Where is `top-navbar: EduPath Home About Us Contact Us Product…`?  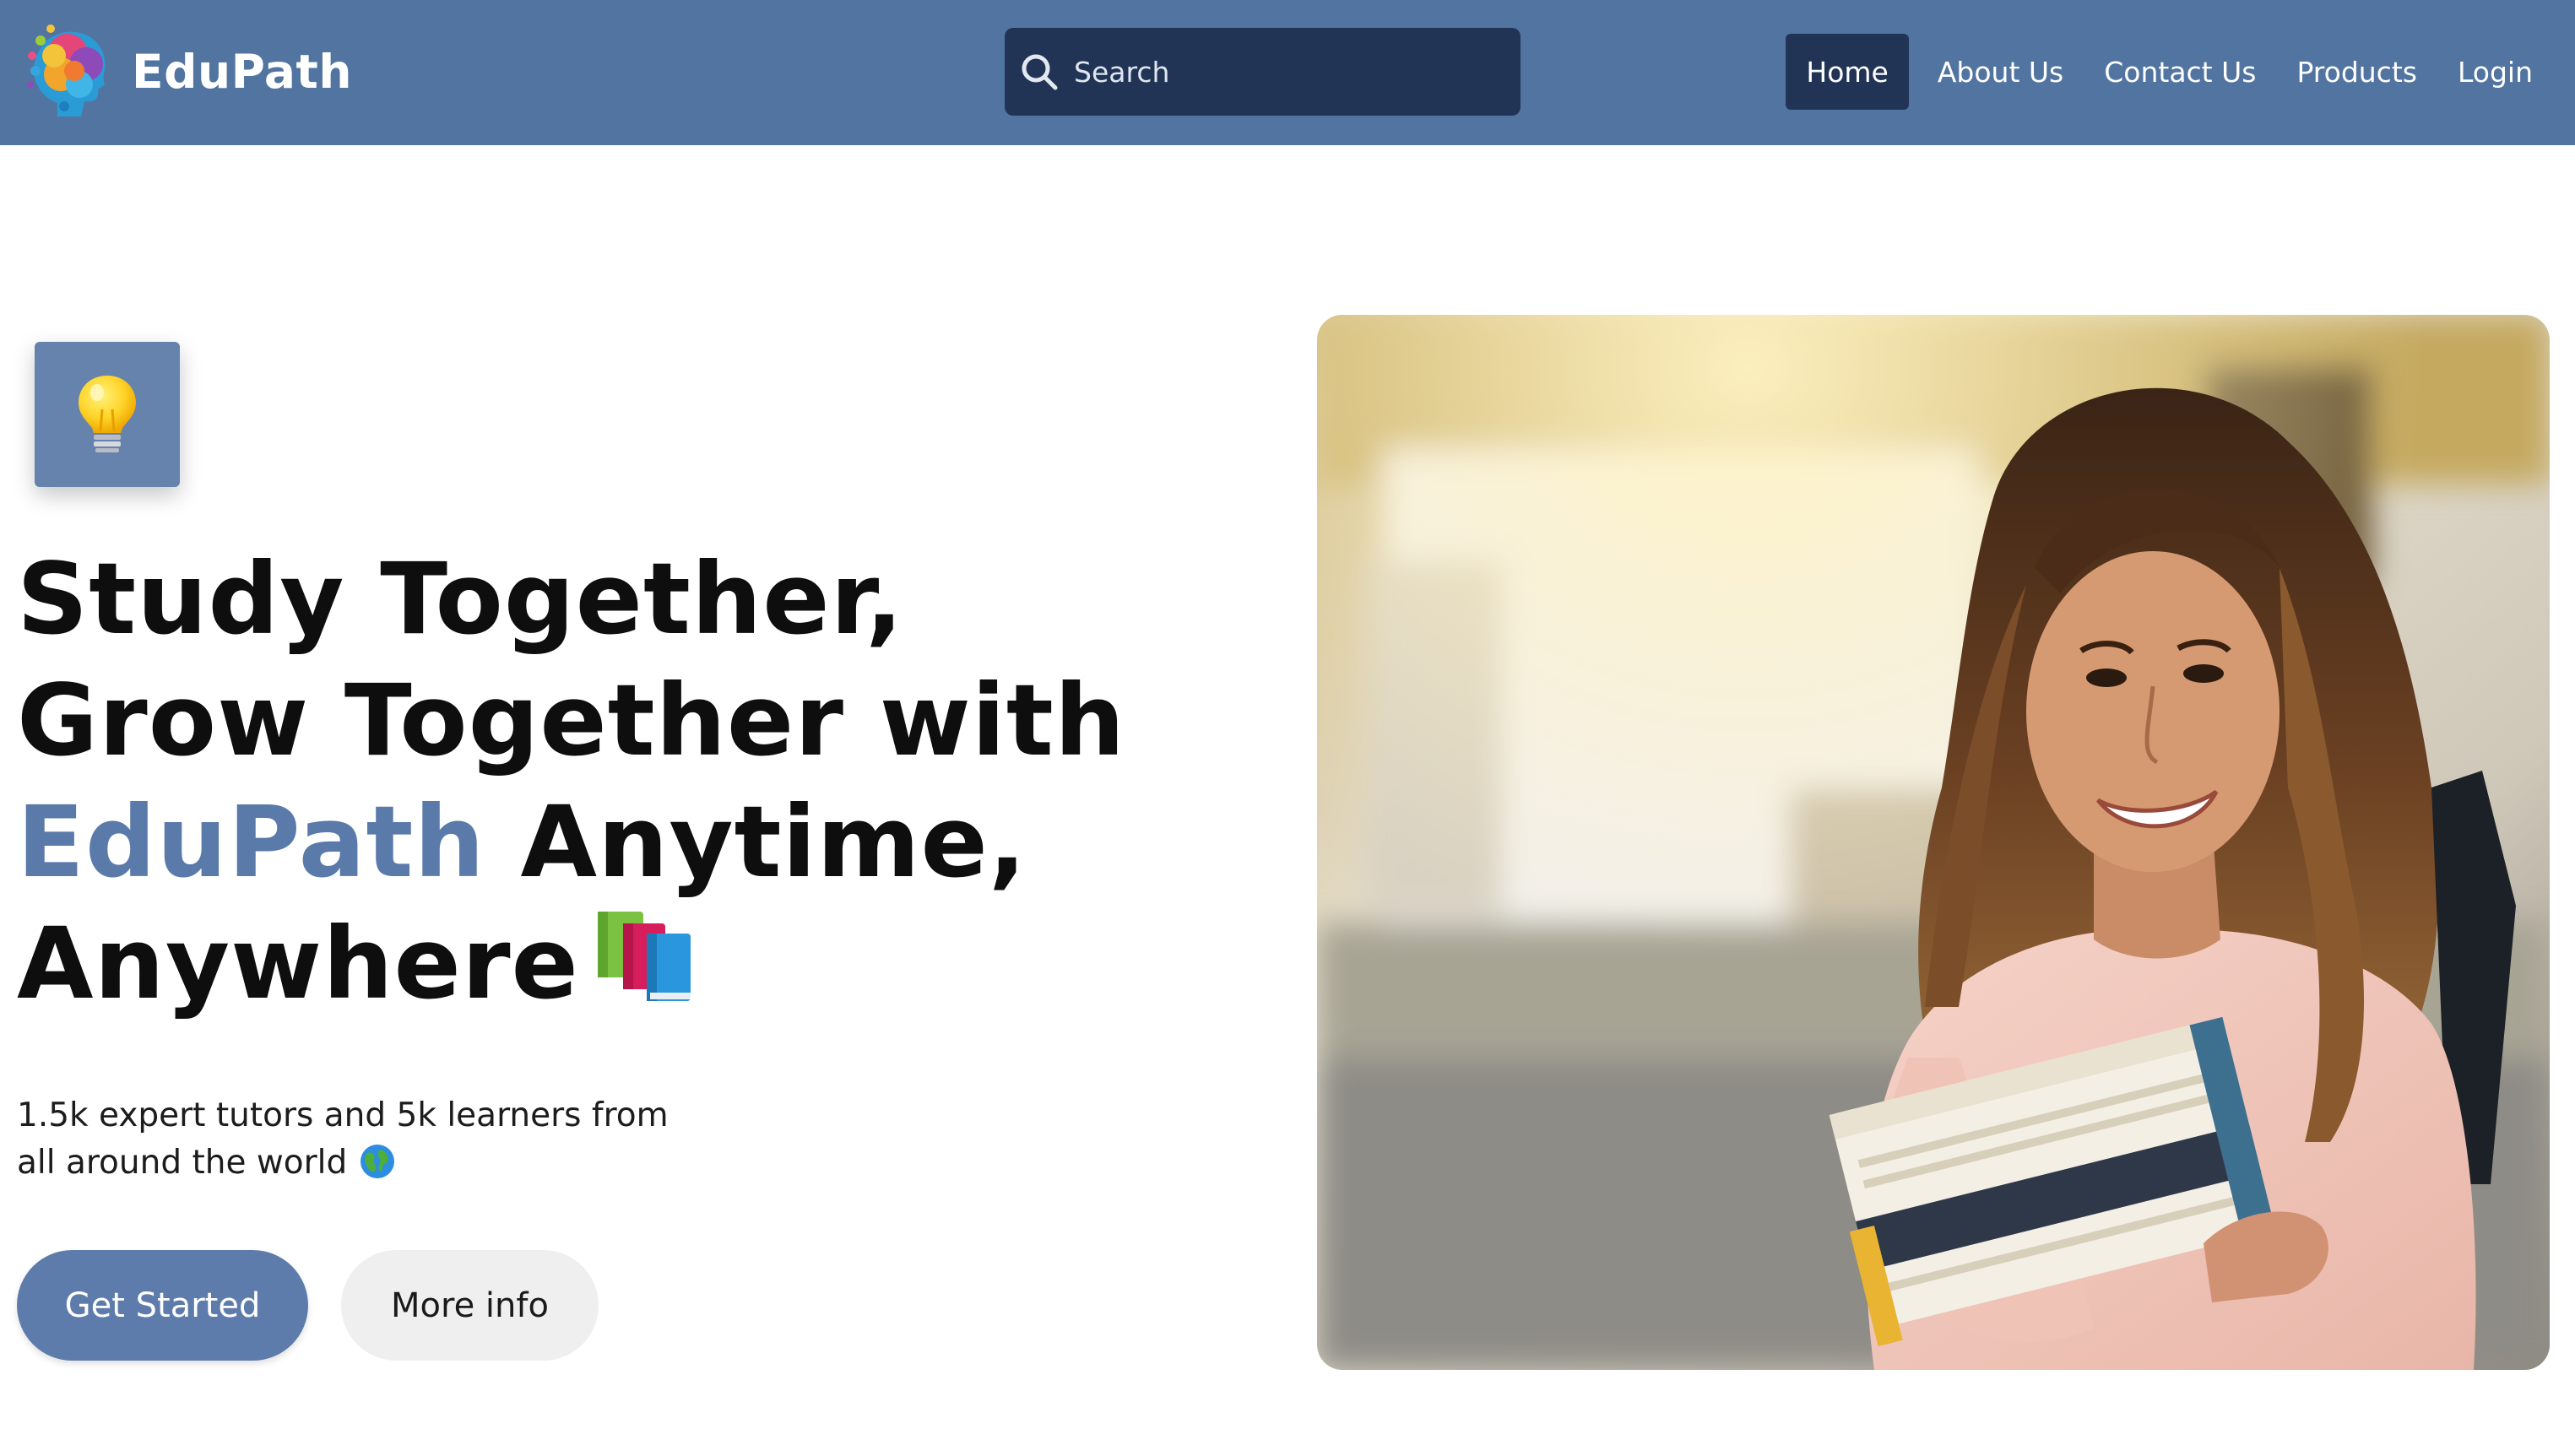 top-navbar: EduPath Home About Us Contact Us Product… is located at coordinates (1287, 72).